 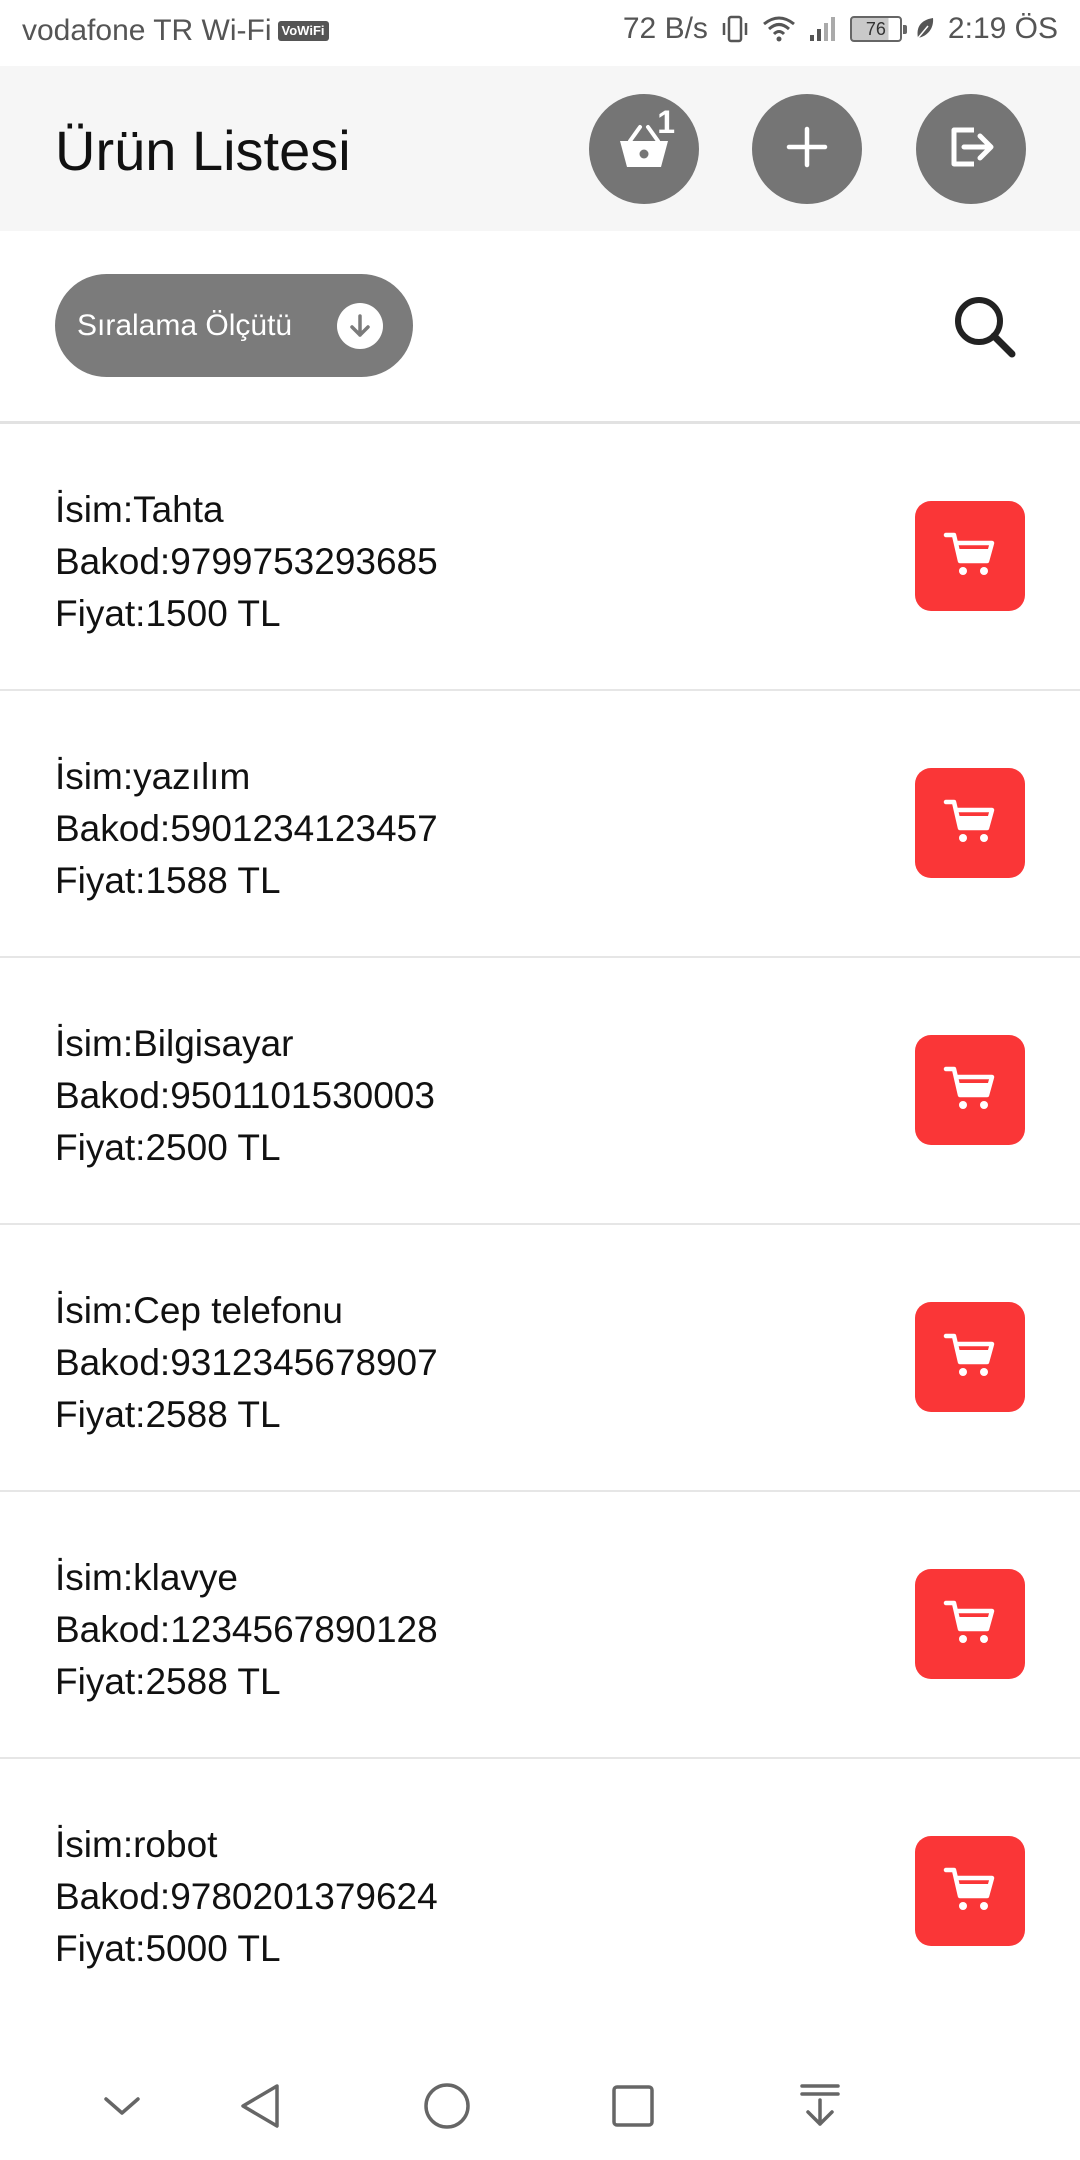 I want to click on notification-pull-button, so click(x=820, y=2108).